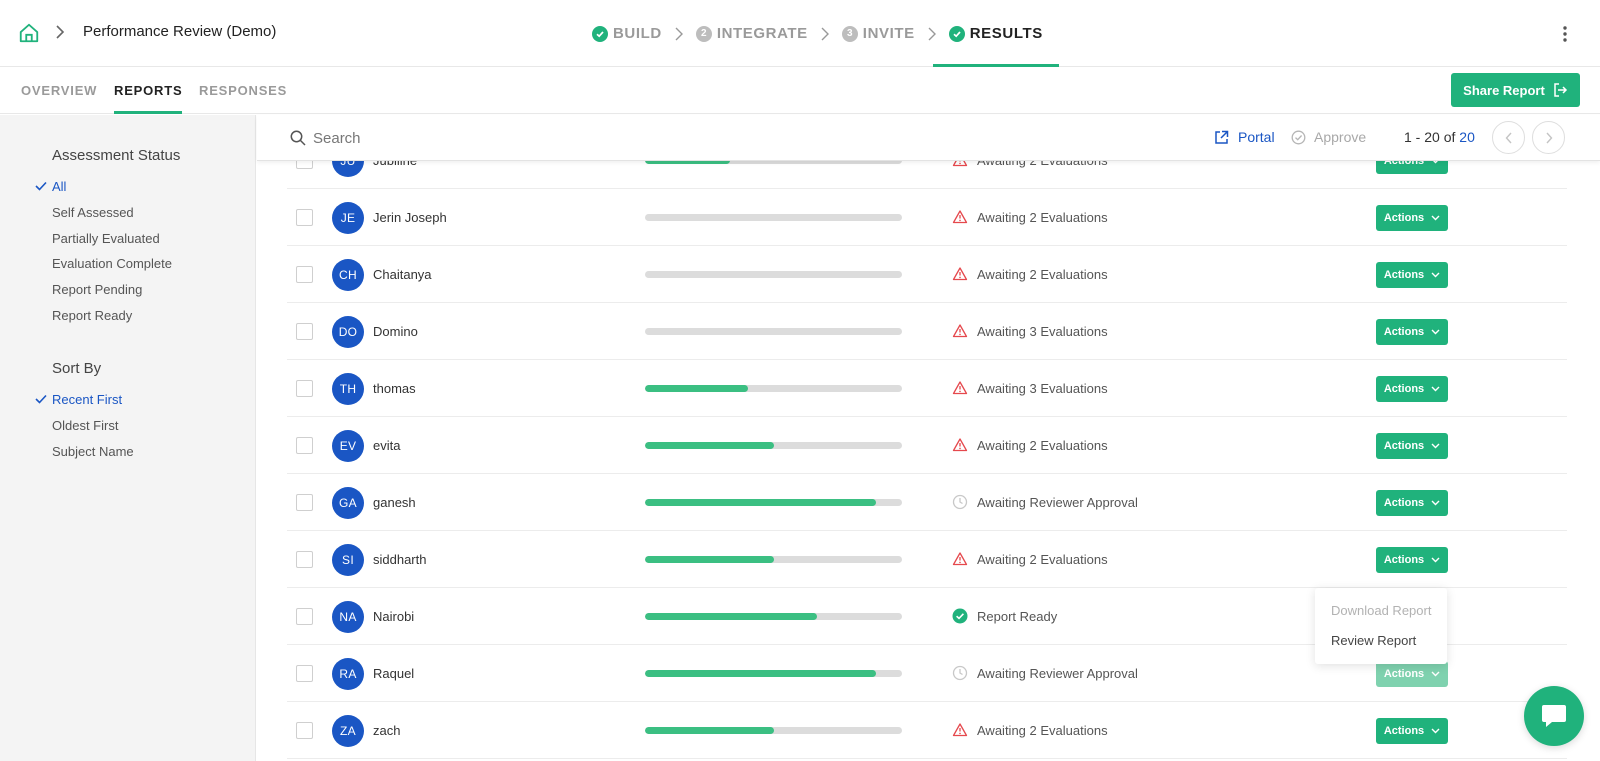 This screenshot has height=761, width=1600. Describe the element at coordinates (927, 730) in the screenshot. I see `table-row: ZA zach Awaiting 2 Evaluations Actions` at that location.